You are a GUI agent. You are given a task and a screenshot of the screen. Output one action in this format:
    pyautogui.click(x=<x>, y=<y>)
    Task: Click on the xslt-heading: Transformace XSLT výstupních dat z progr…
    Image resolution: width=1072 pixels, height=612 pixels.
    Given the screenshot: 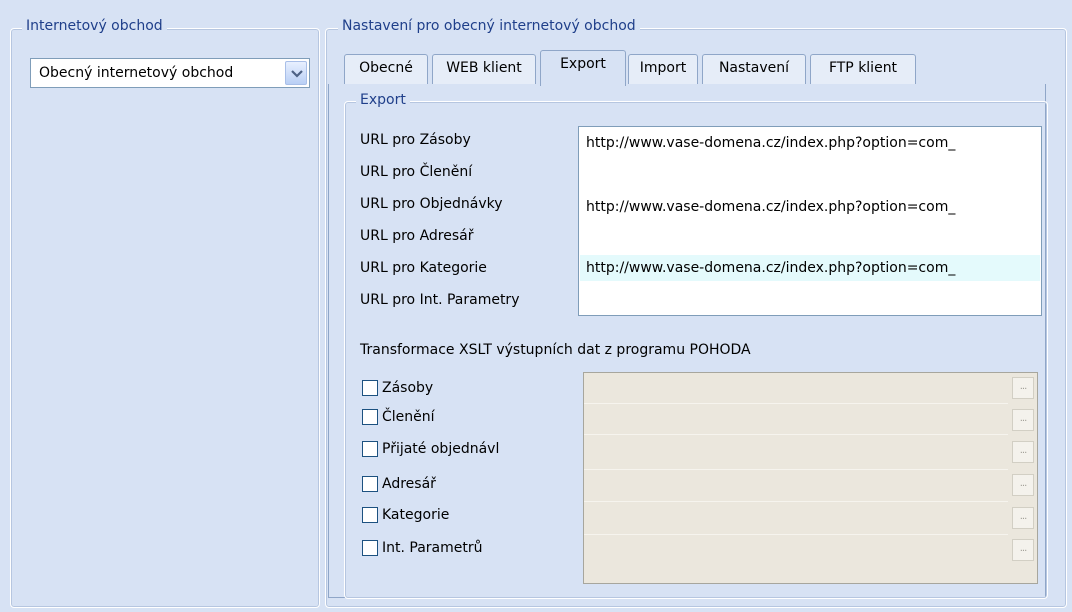 What is the action you would take?
    pyautogui.click(x=555, y=350)
    